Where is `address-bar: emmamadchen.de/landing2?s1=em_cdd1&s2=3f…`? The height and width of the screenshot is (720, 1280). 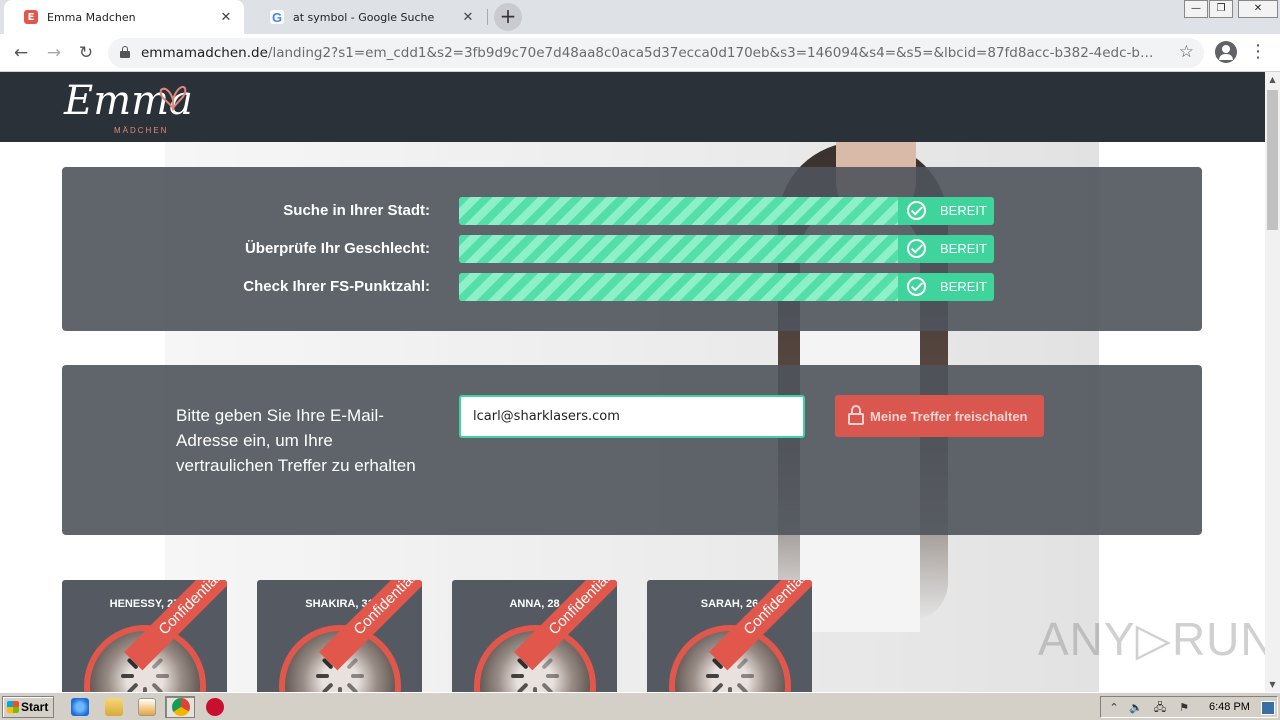 address-bar: emmamadchen.de/landing2?s1=em_cdd1&s2=3f… is located at coordinates (656, 53).